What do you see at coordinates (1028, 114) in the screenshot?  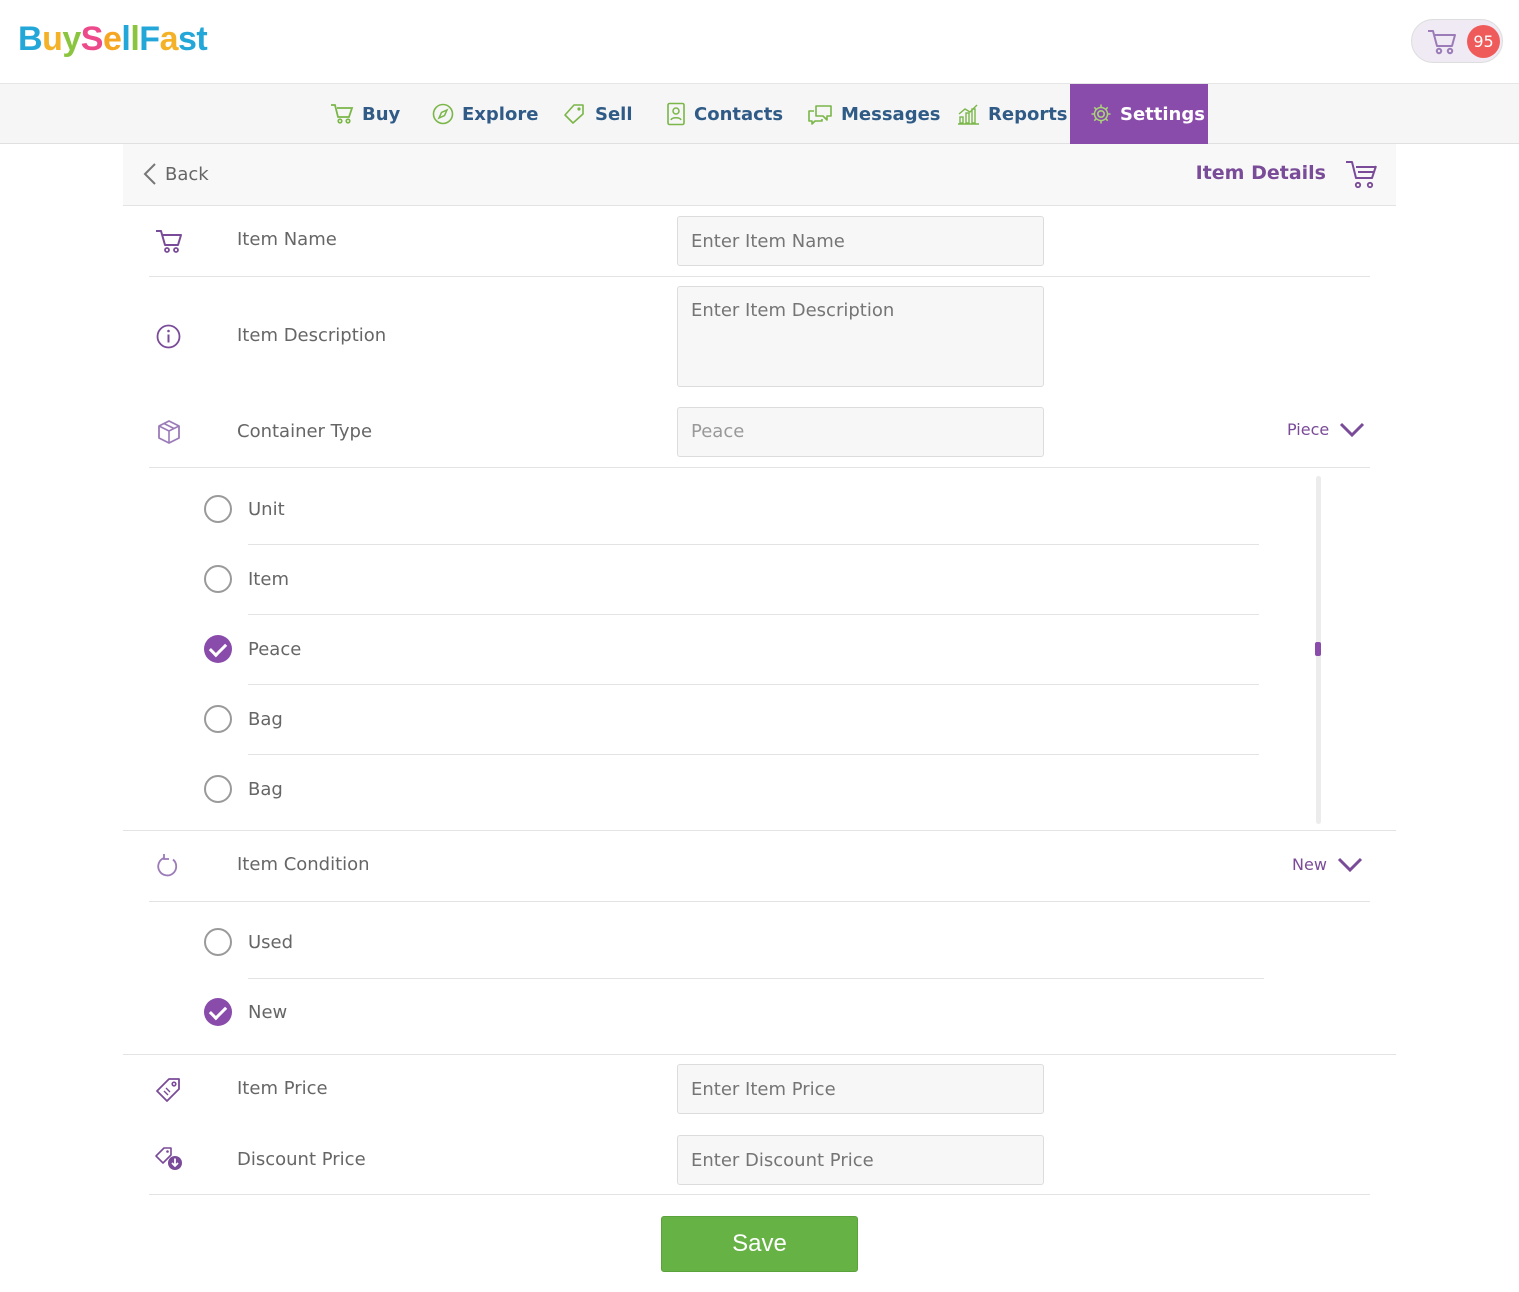 I see `nav-reports-label: Reports` at bounding box center [1028, 114].